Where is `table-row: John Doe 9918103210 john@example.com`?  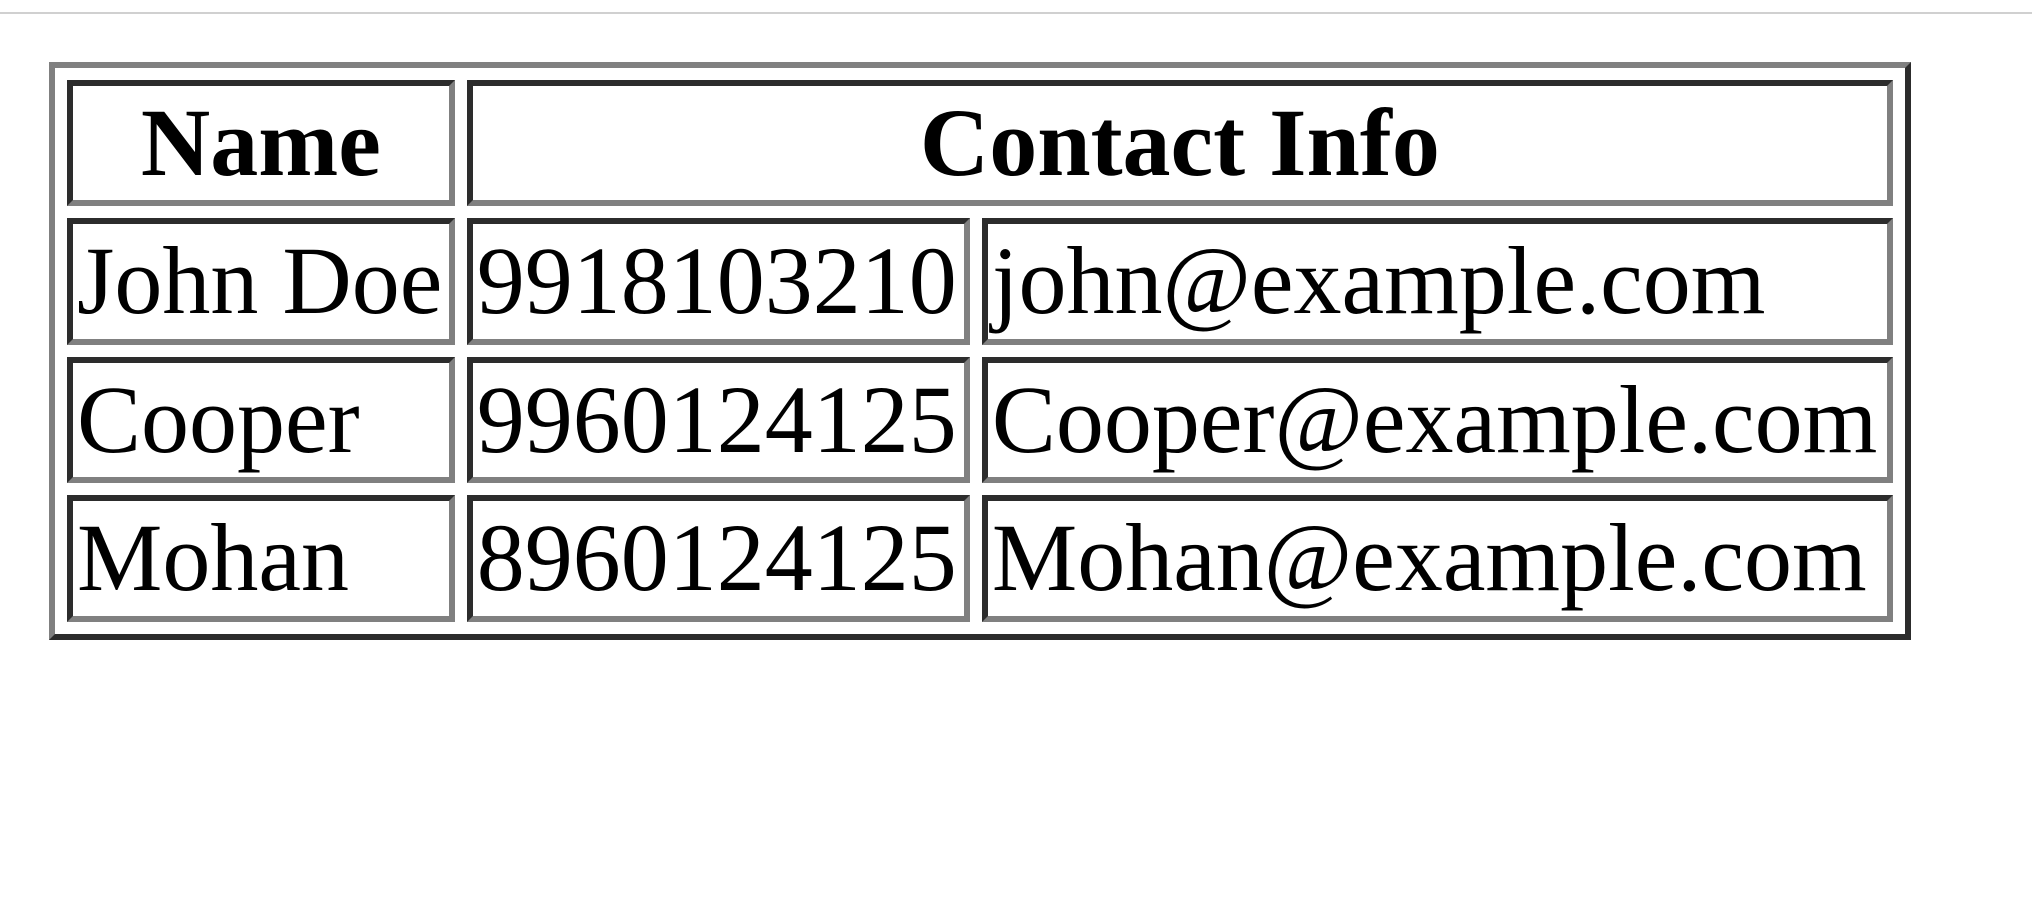 table-row: John Doe 9918103210 john@example.com is located at coordinates (980, 281).